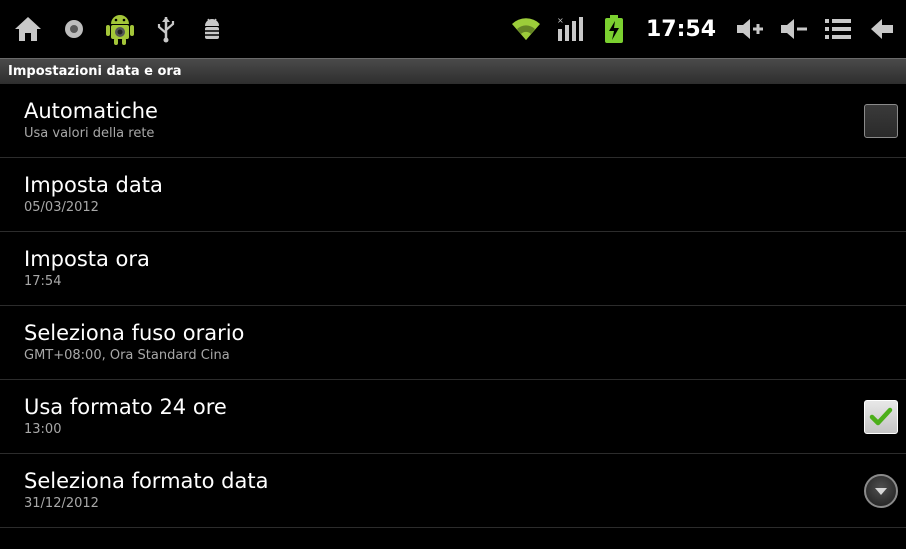 This screenshot has width=906, height=549. I want to click on setting-summary: GMT+08:00, Ora Standard Cina, so click(127, 355).